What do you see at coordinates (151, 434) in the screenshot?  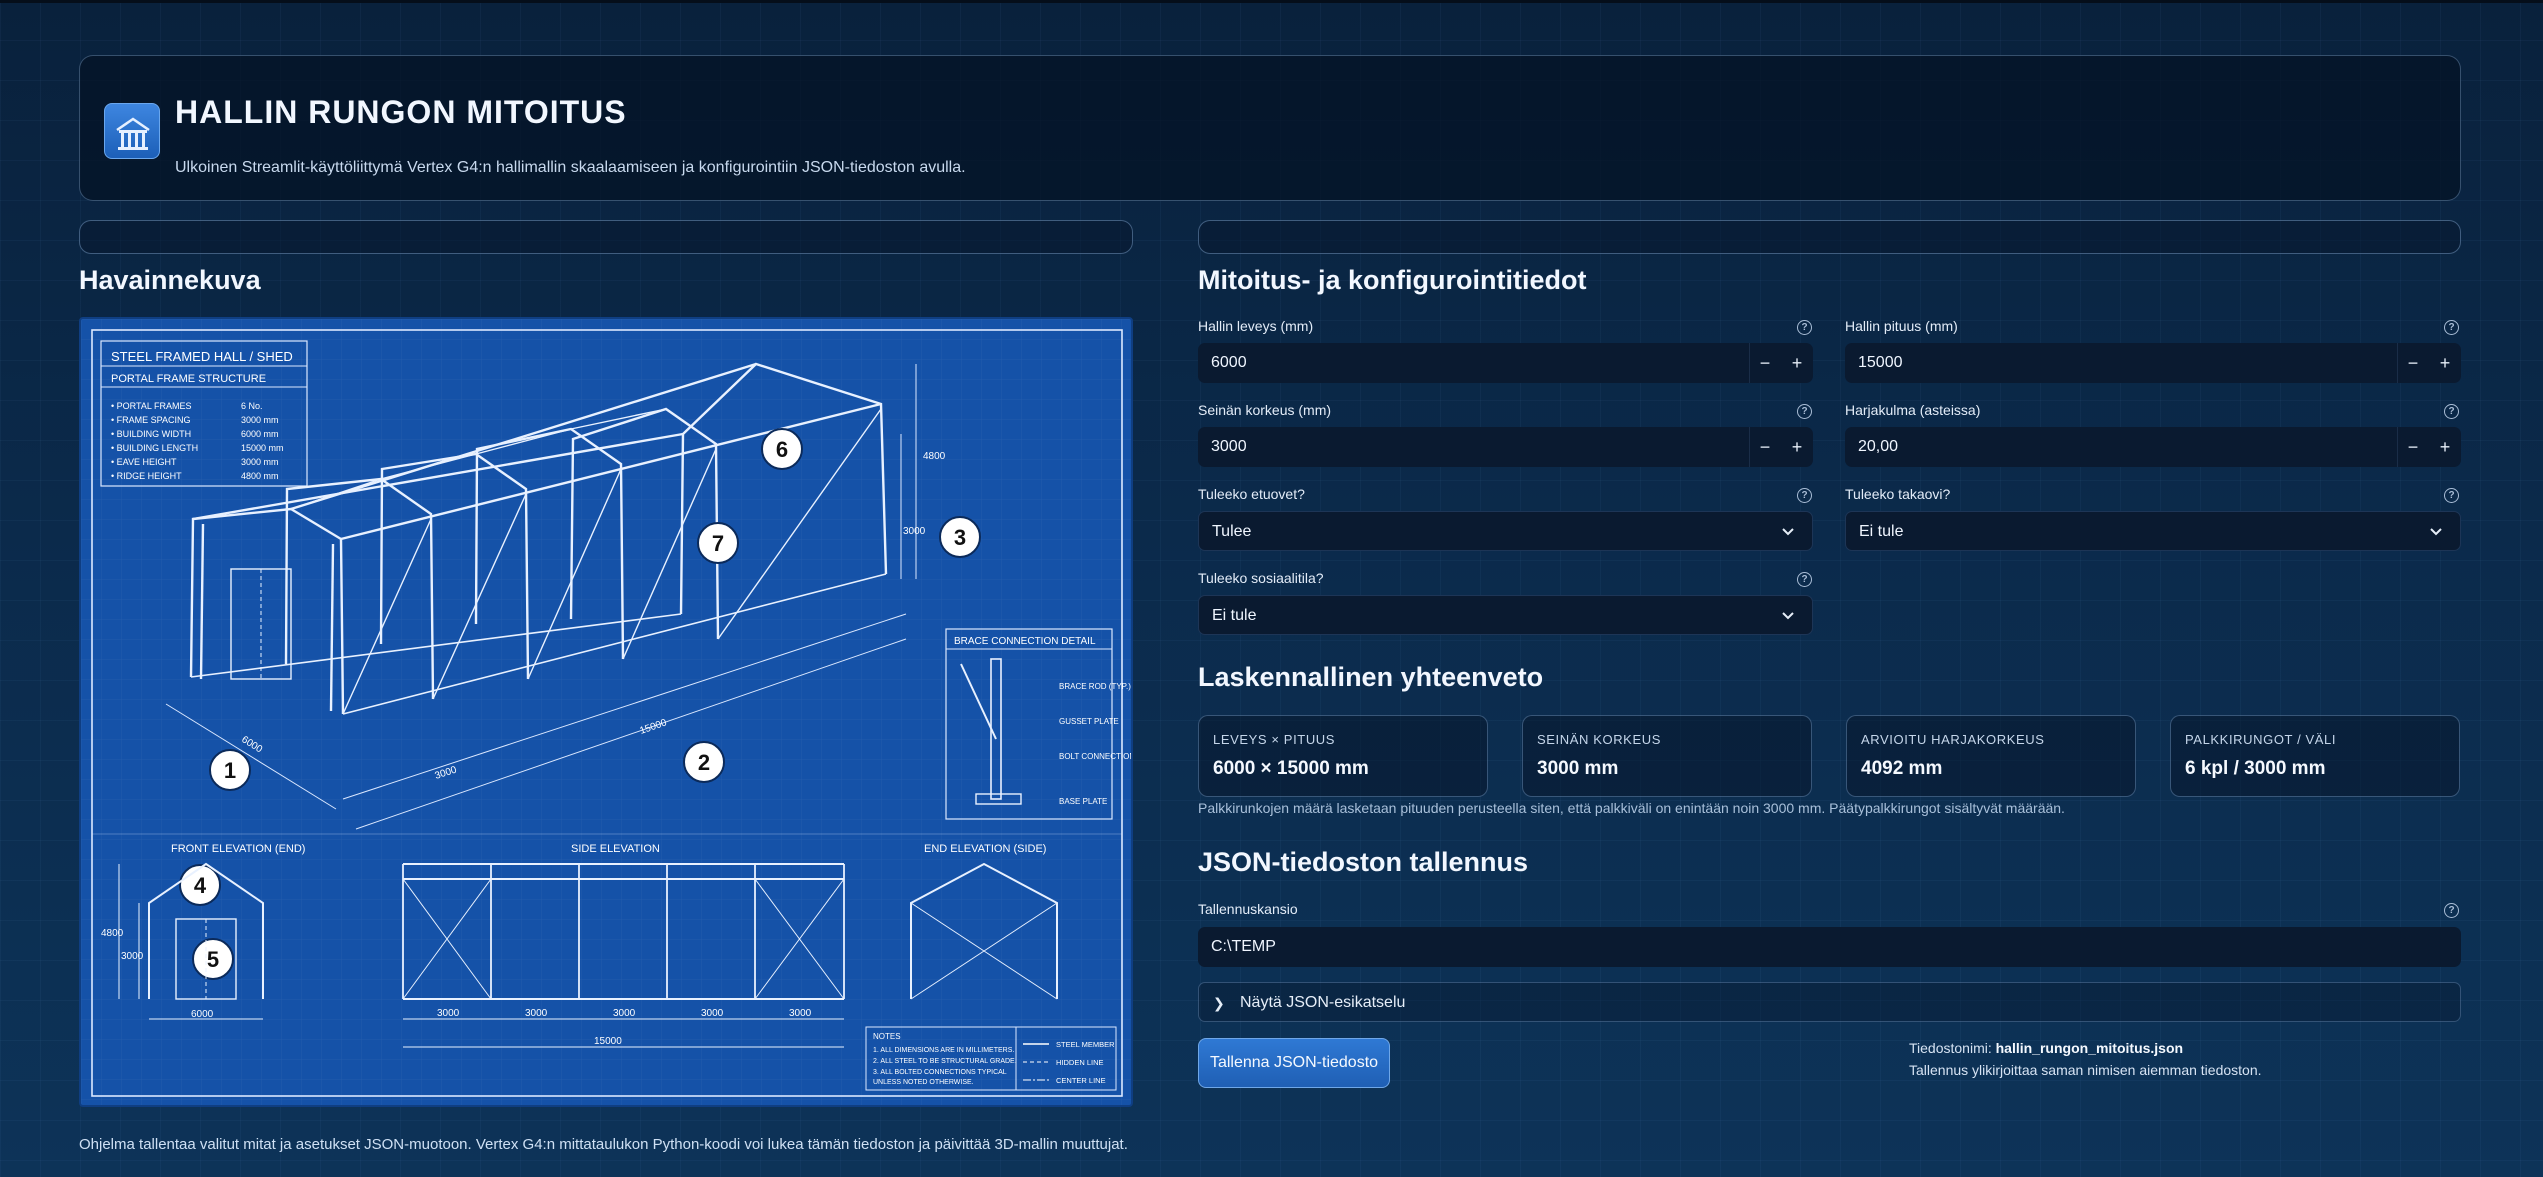 I see `spec-label: • BUILDING WIDTH` at bounding box center [151, 434].